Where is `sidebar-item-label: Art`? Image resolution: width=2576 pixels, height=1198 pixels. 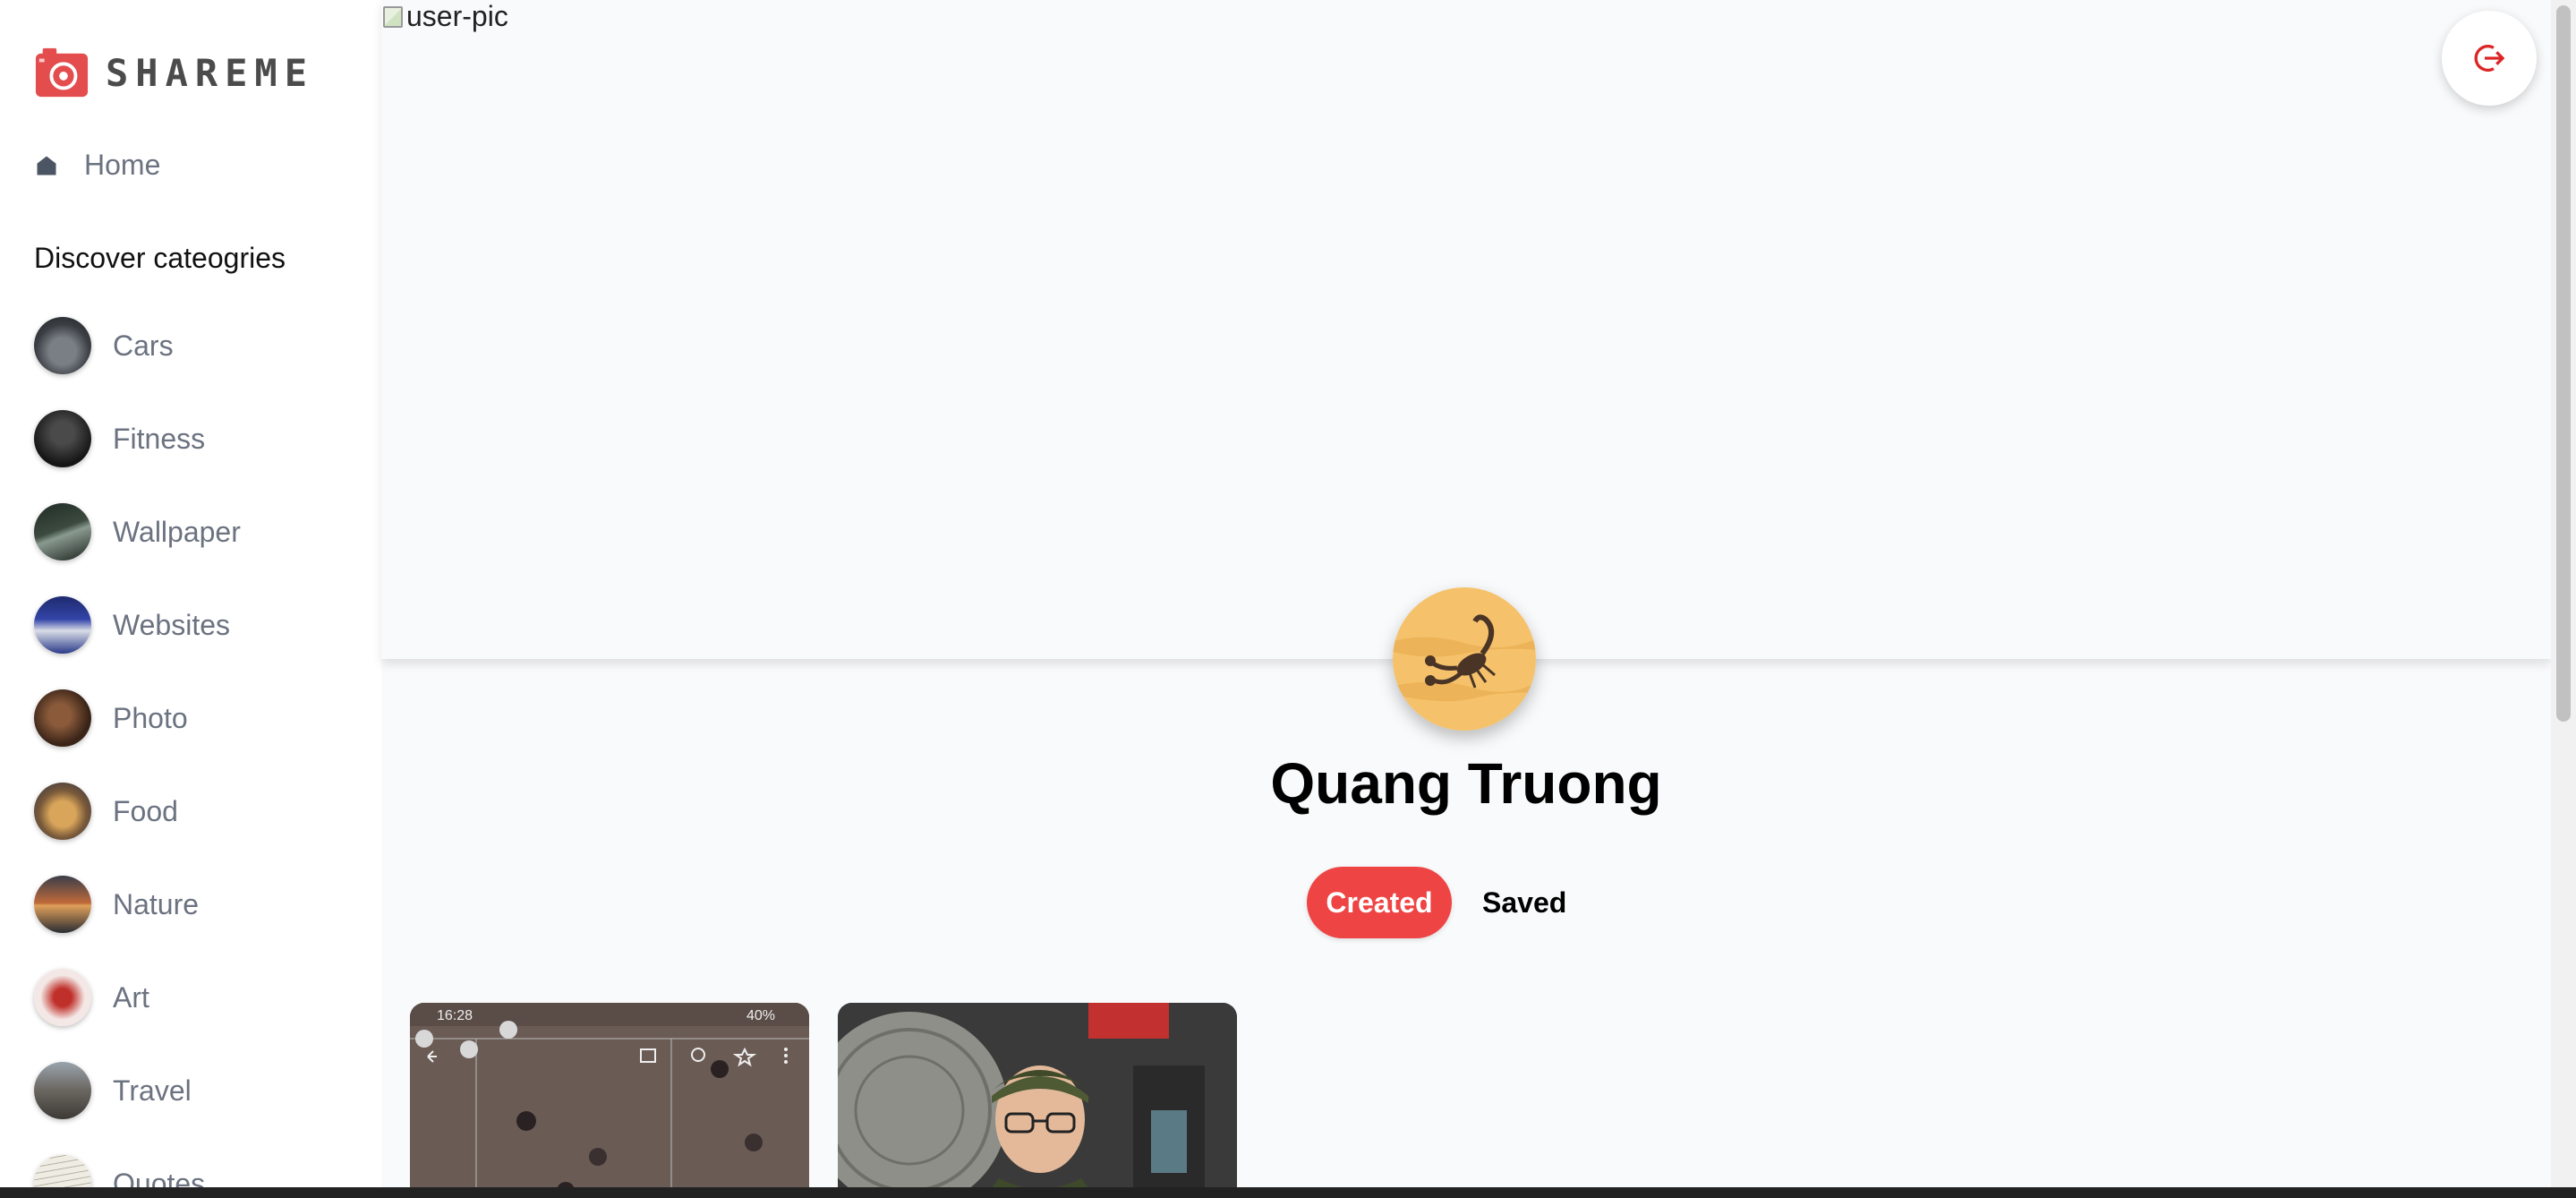 sidebar-item-label: Art is located at coordinates (131, 997).